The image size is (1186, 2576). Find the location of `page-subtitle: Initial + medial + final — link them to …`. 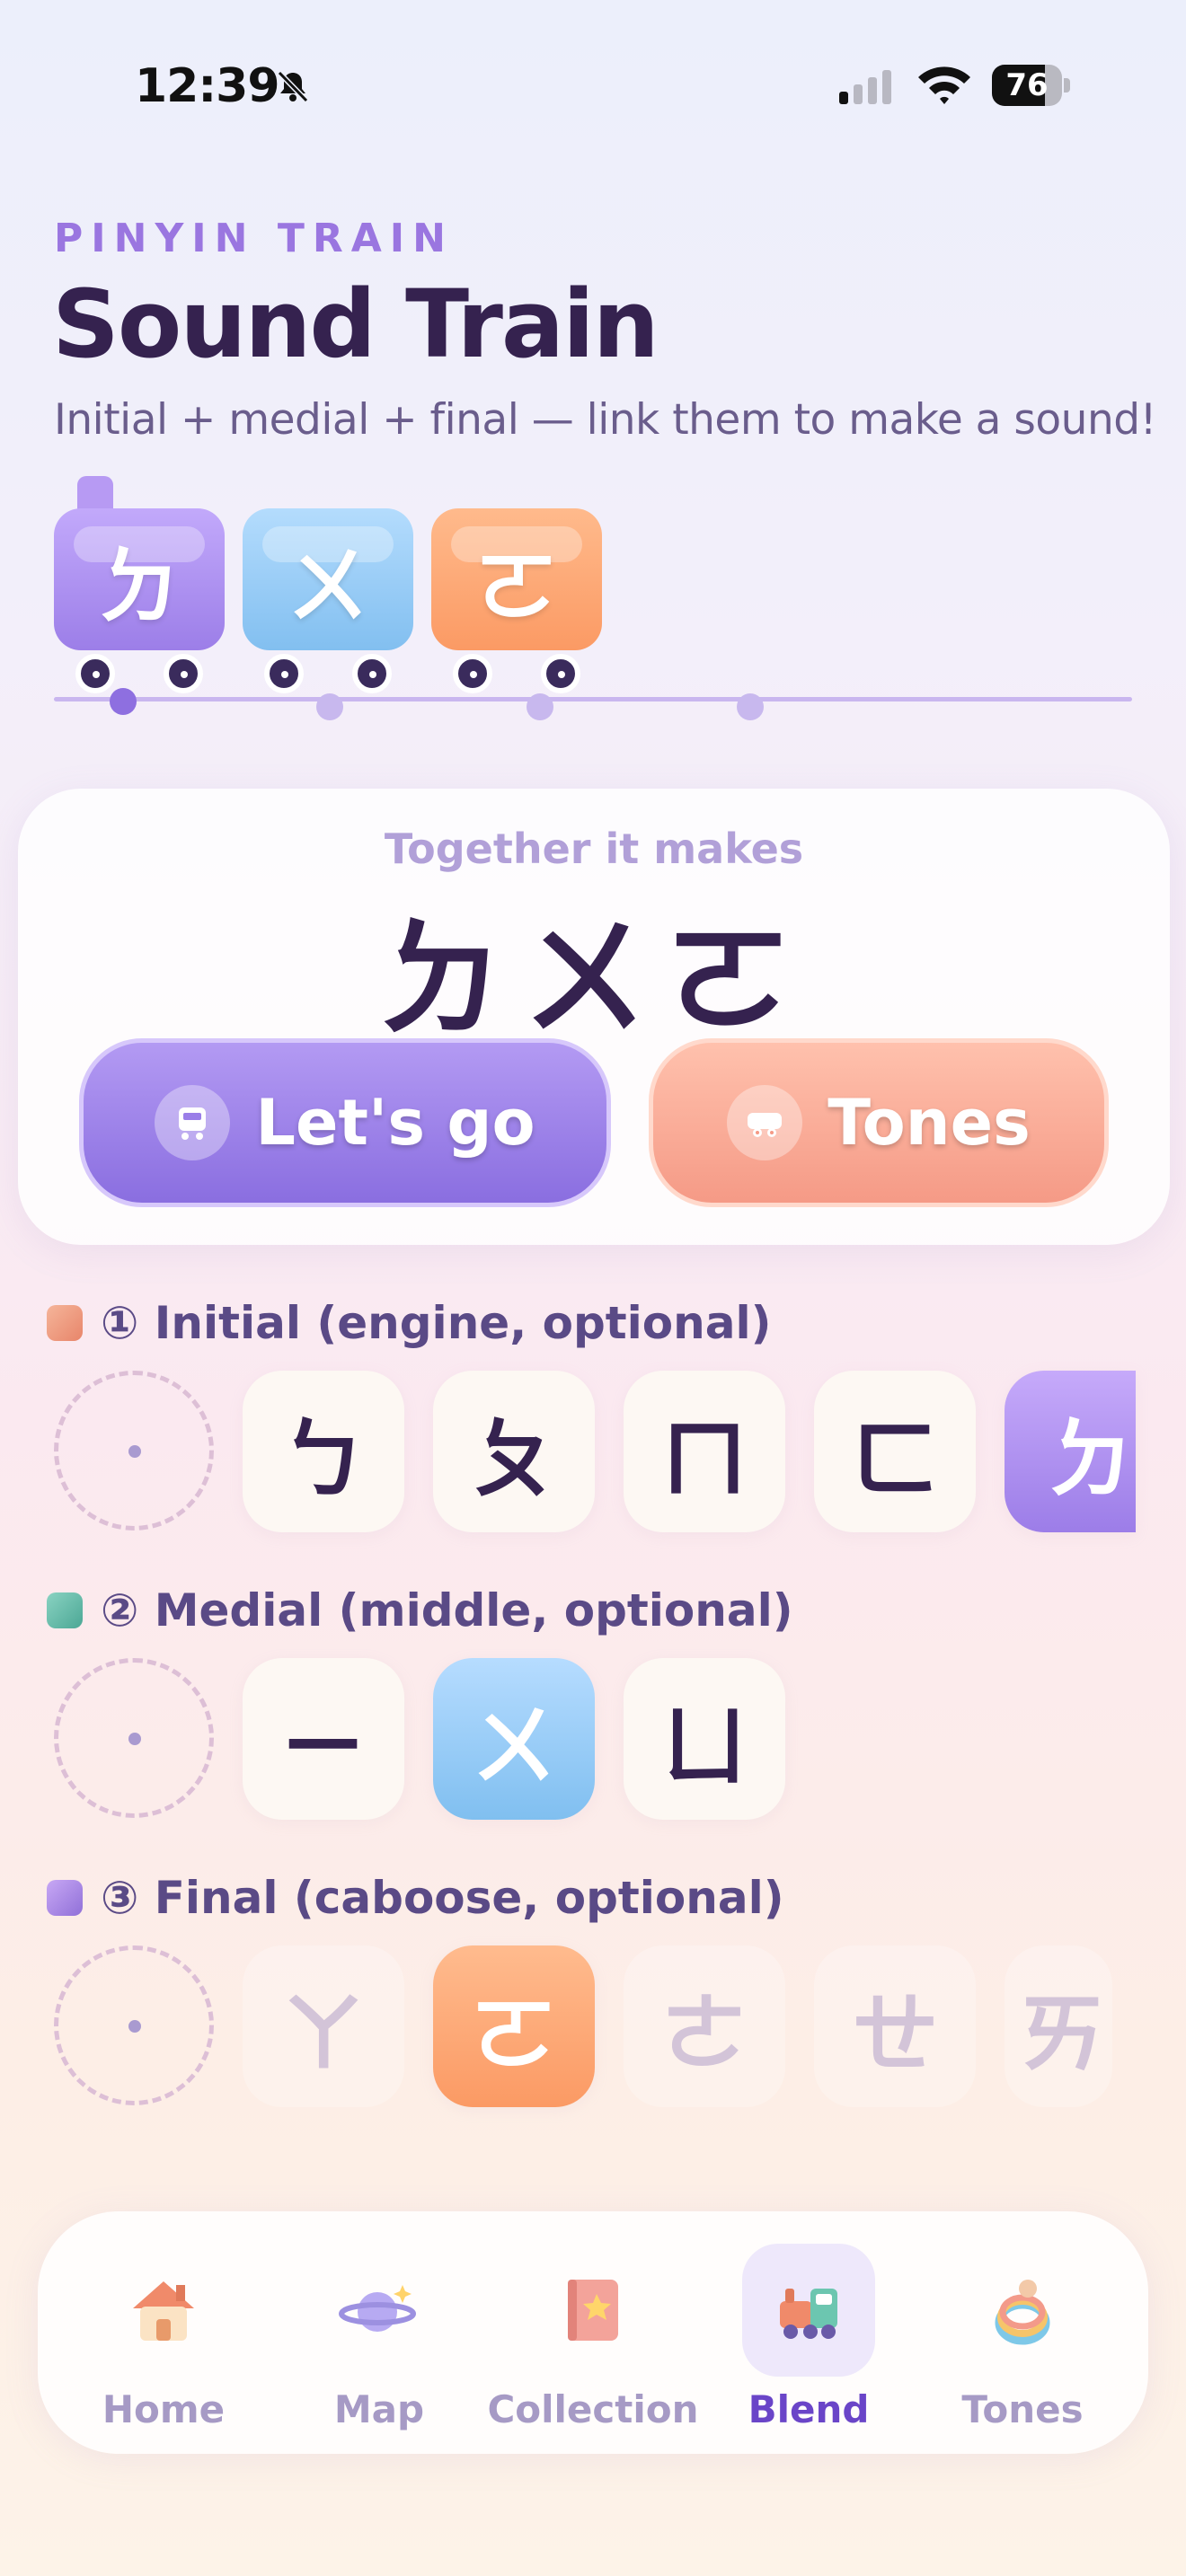

page-subtitle: Initial + medial + final — link them to … is located at coordinates (605, 420).